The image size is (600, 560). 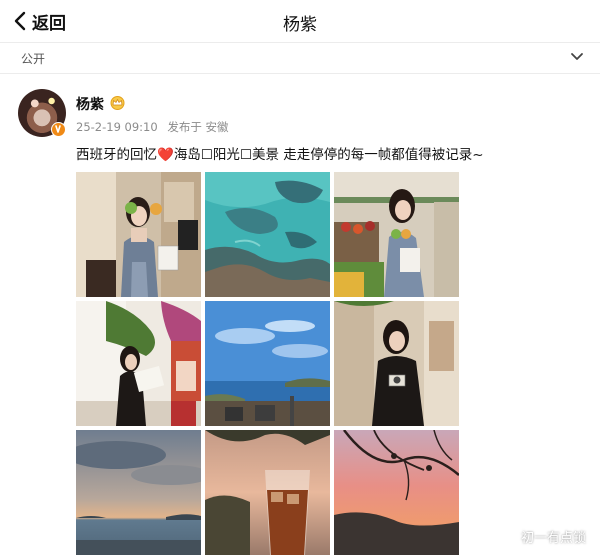 I want to click on watermark: 初一有点锁, so click(x=543, y=536).